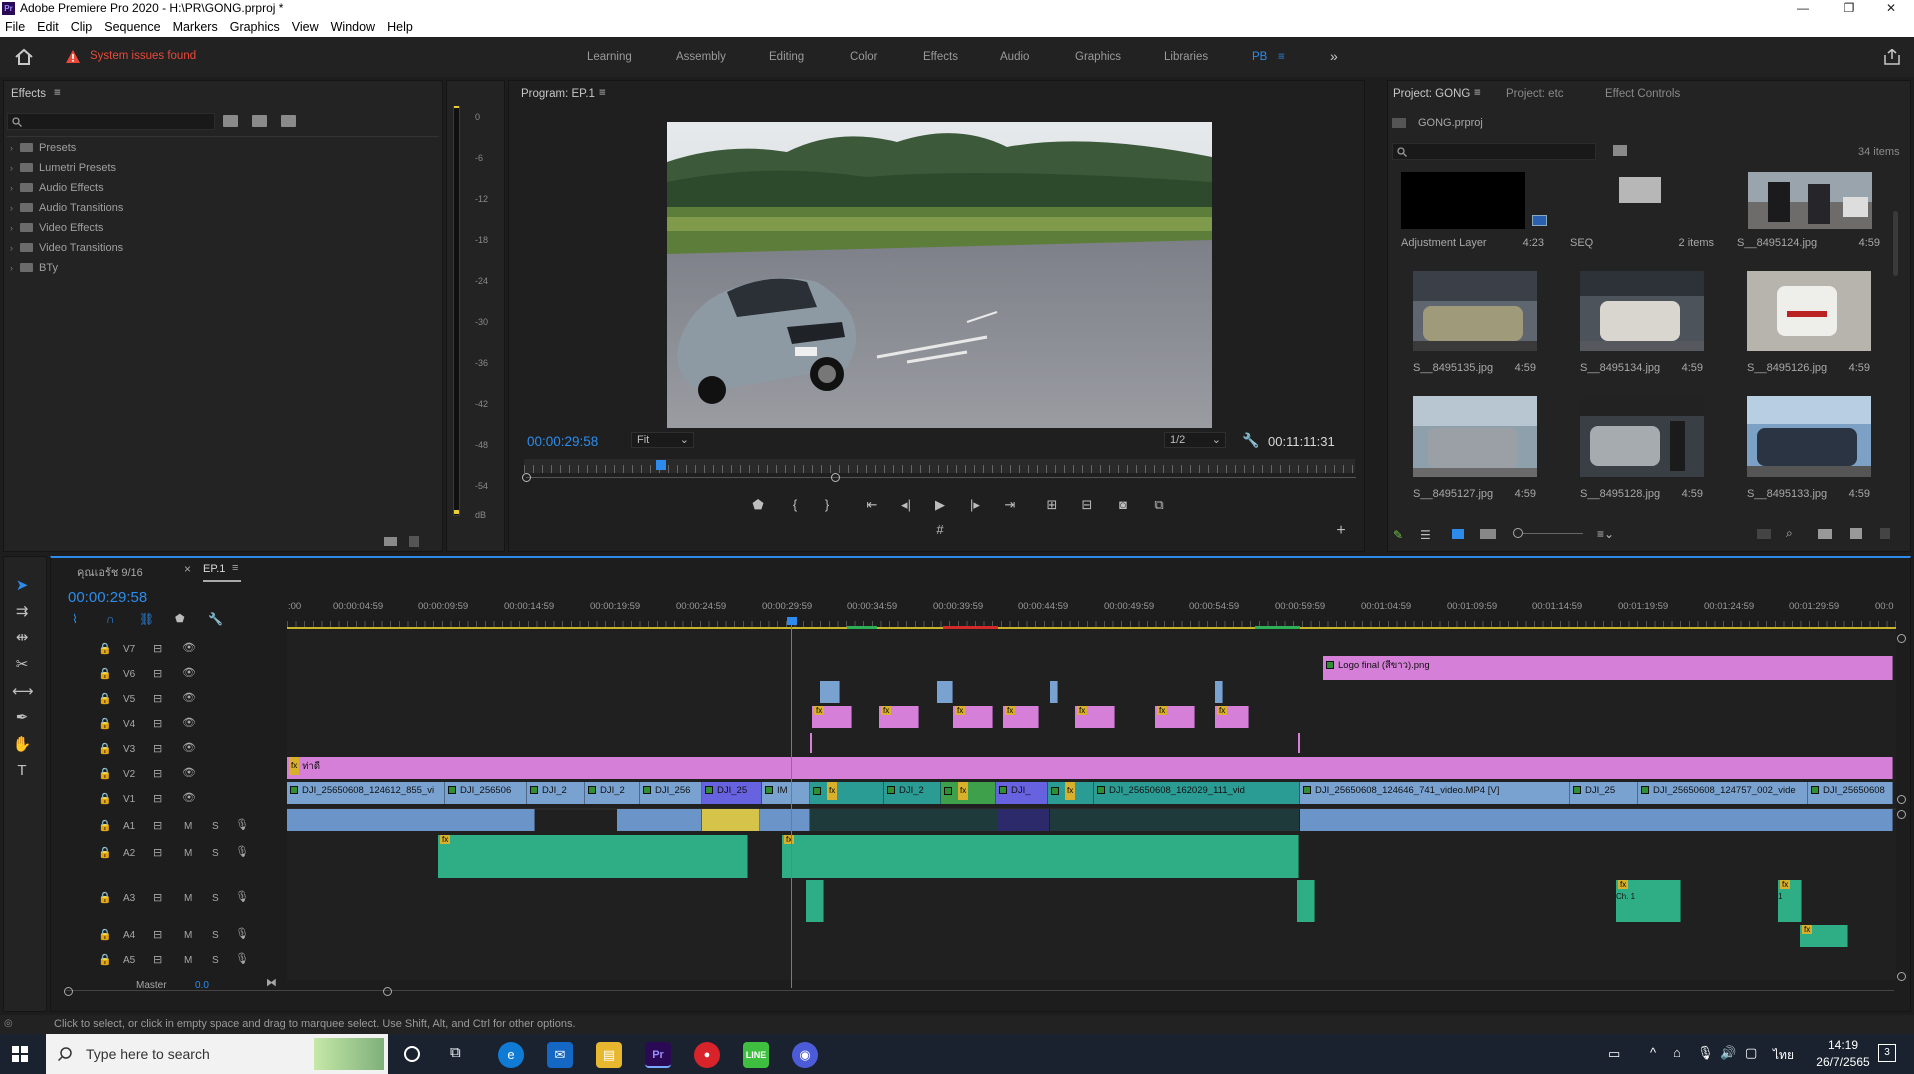 This screenshot has height=1074, width=1914. I want to click on clip-v1: DJI_256506, so click(486, 793).